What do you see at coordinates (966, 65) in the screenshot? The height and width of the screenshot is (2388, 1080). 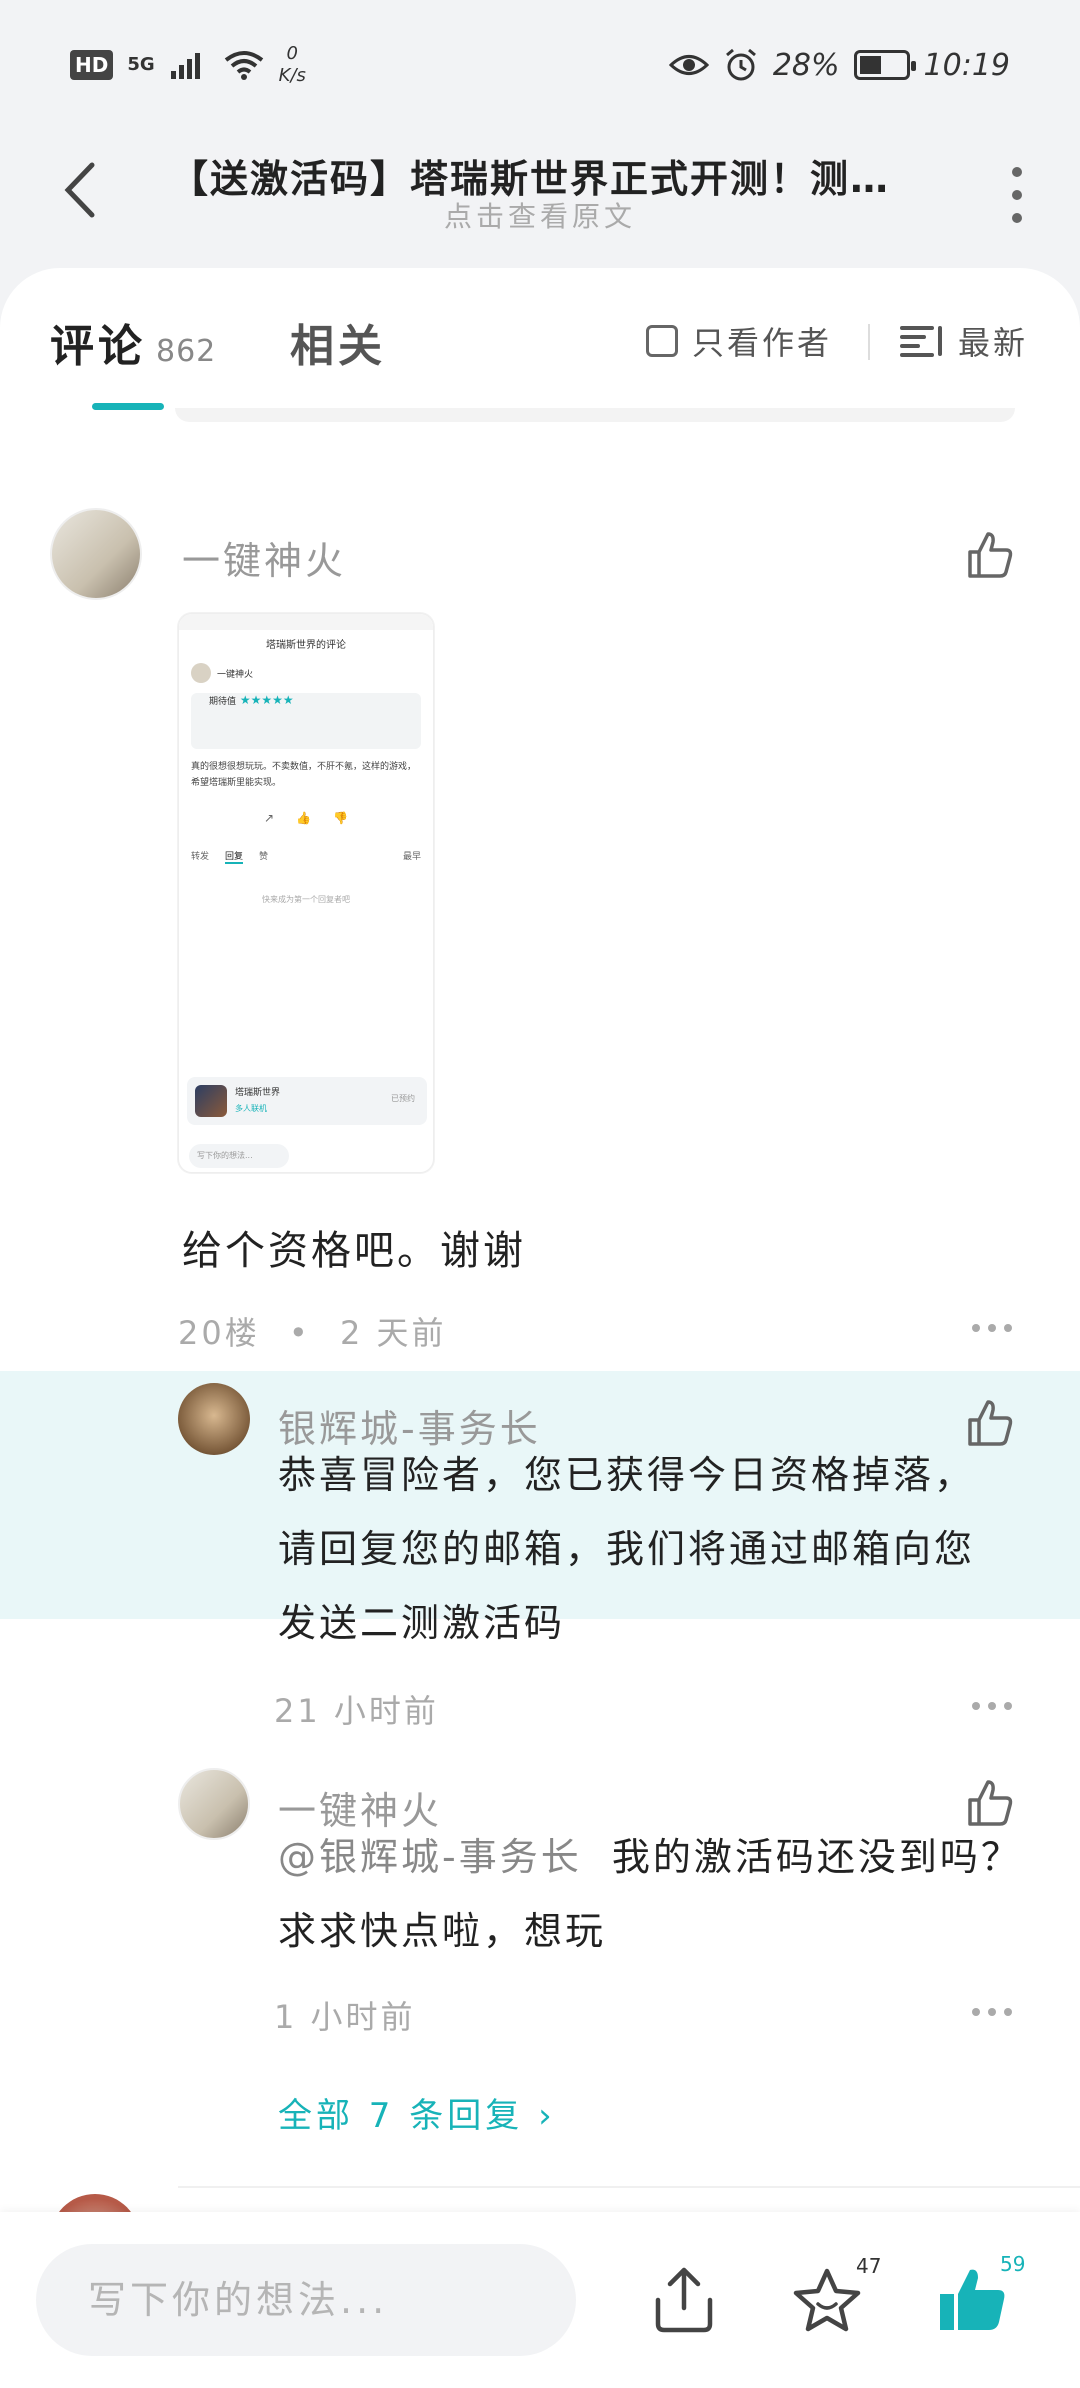 I see `clock: 10:19` at bounding box center [966, 65].